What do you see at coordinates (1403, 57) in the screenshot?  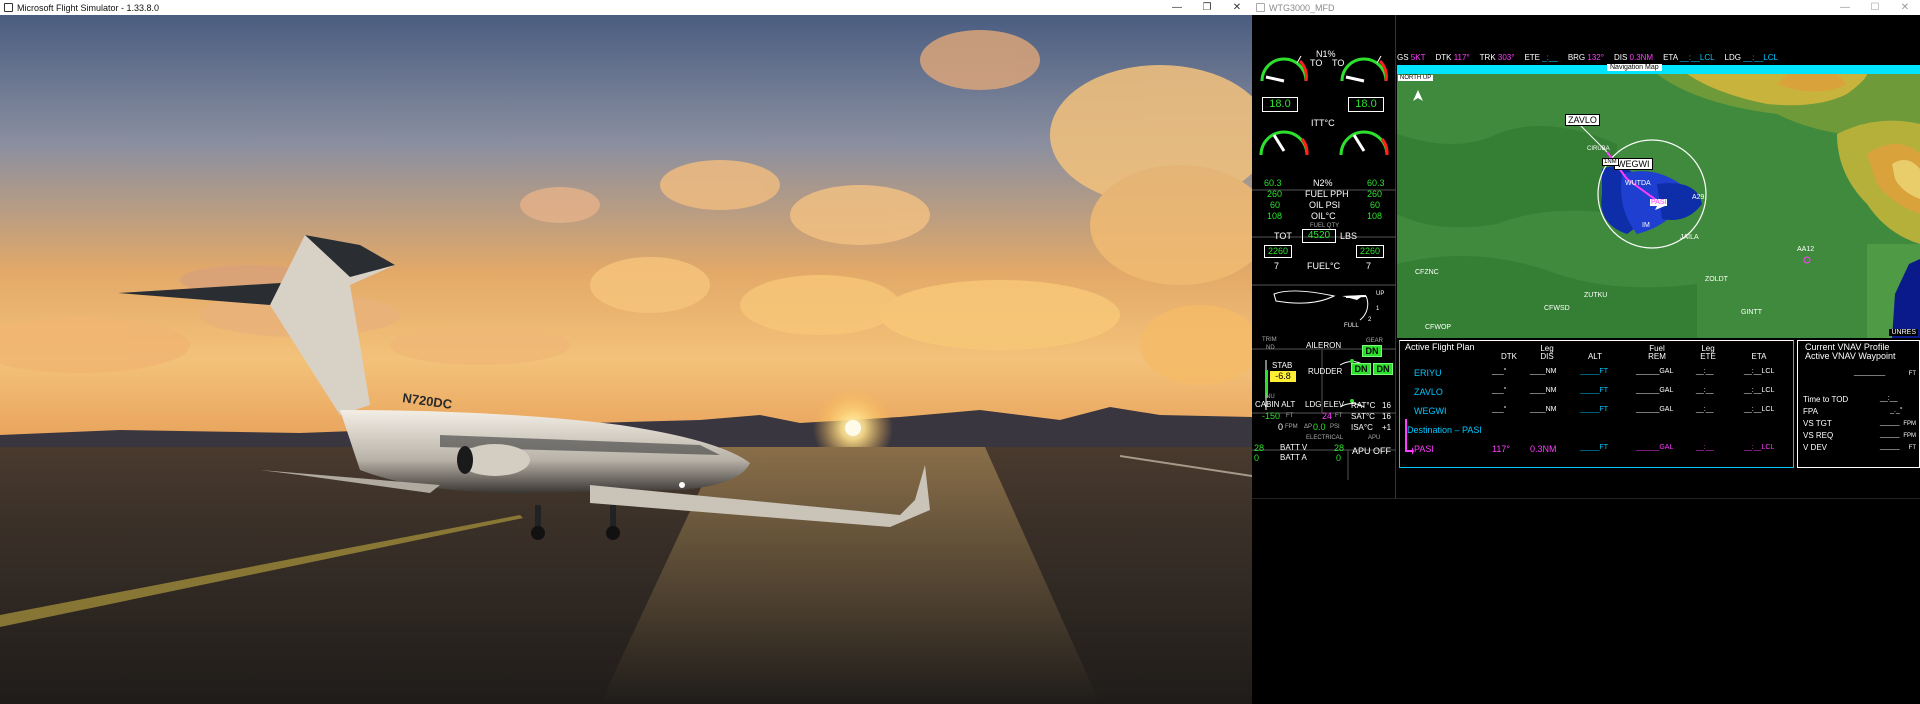 I see `gs-label: GS` at bounding box center [1403, 57].